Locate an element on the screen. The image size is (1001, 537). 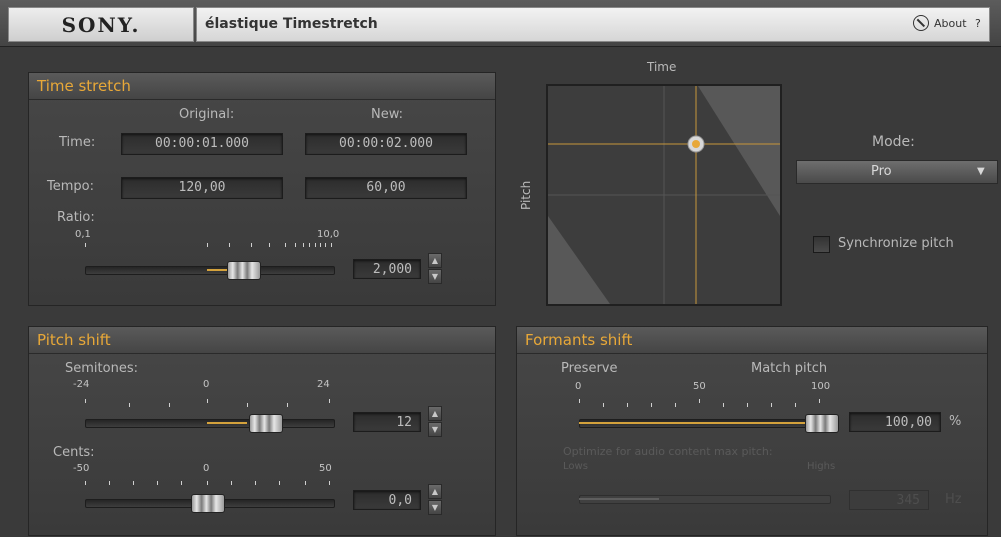
cents-max-label: 50 is located at coordinates (325, 468).